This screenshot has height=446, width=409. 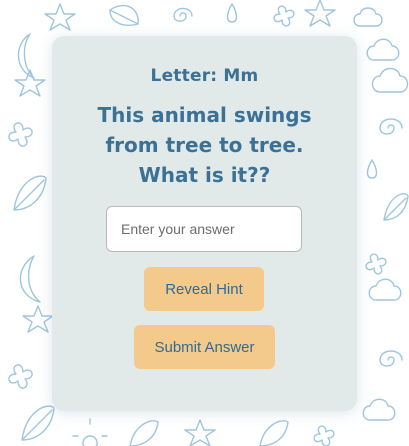 I want to click on sun-icon, so click(x=90, y=432).